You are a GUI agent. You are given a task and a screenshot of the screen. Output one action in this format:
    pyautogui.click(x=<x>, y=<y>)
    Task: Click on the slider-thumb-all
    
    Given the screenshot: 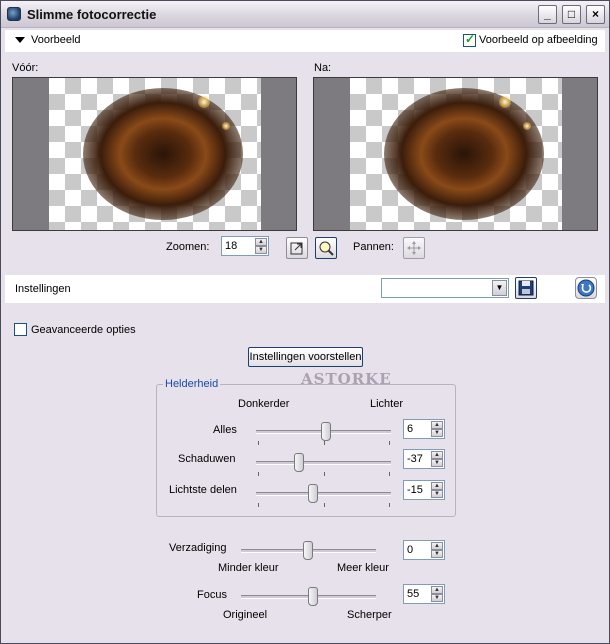 What is the action you would take?
    pyautogui.click(x=326, y=431)
    